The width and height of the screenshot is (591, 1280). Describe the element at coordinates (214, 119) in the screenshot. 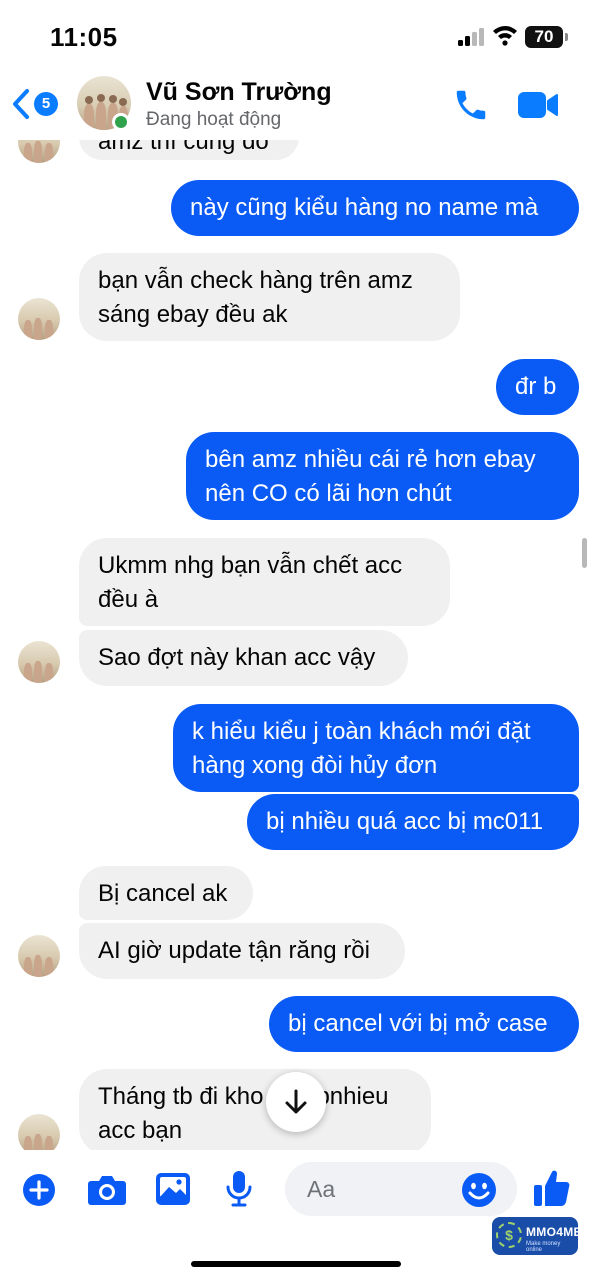

I see `contact-status: Đang hoạt động` at that location.